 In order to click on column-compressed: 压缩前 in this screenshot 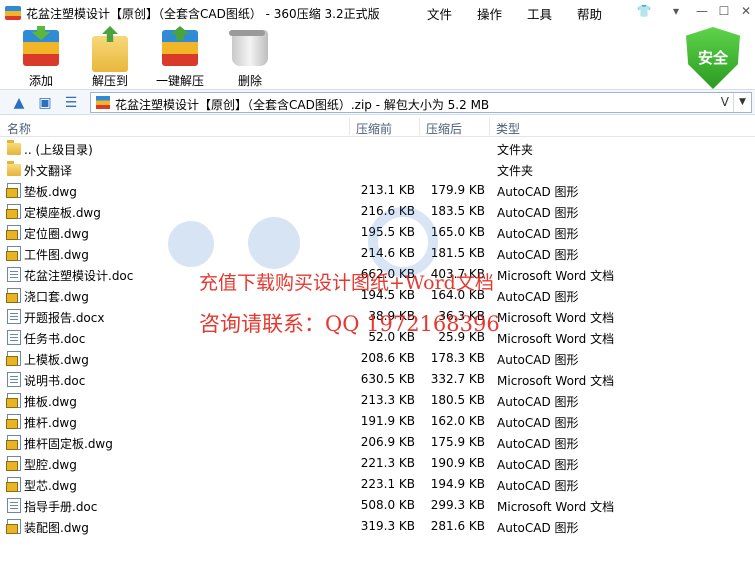, I will do `click(374, 128)`.